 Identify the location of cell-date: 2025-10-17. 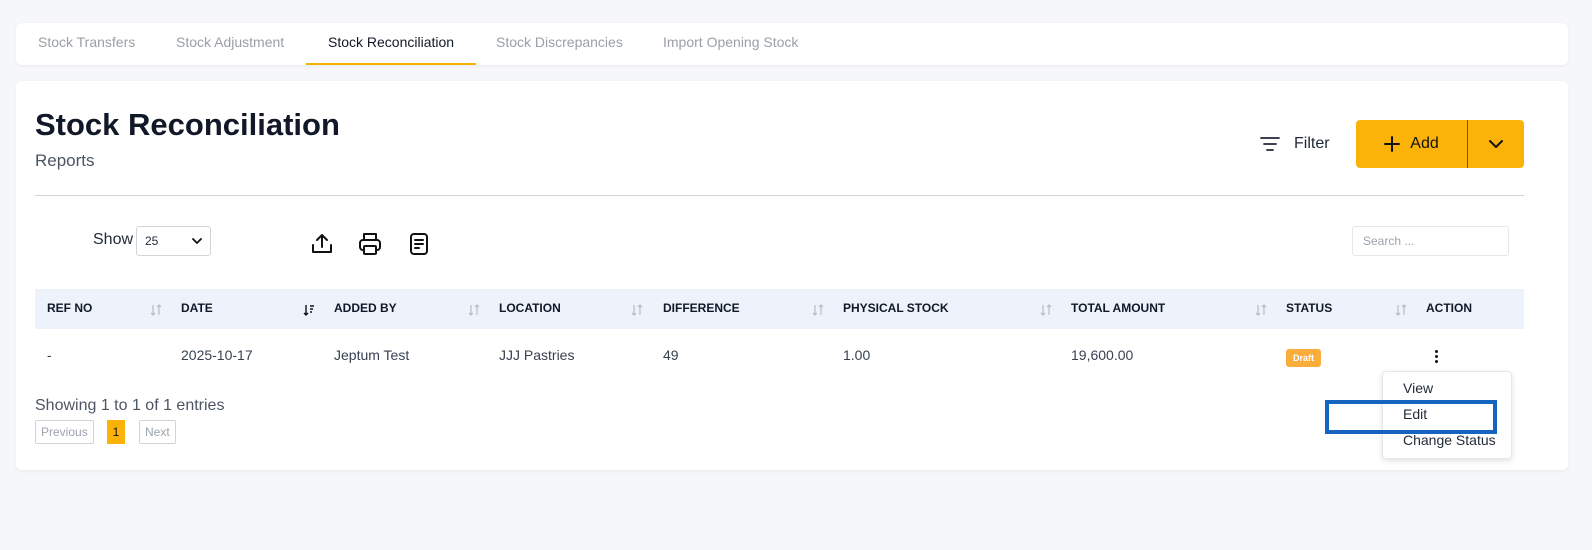
(217, 355).